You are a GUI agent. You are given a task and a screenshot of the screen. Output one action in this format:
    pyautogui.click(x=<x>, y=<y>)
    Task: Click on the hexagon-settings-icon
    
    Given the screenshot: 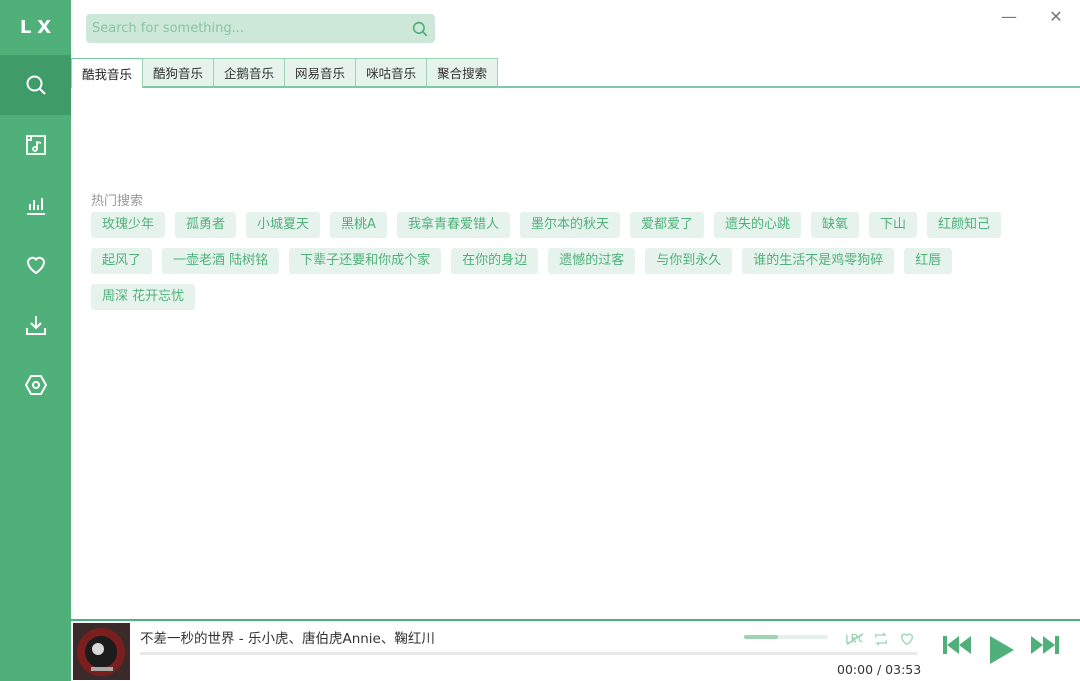 What is the action you would take?
    pyautogui.click(x=35, y=385)
    